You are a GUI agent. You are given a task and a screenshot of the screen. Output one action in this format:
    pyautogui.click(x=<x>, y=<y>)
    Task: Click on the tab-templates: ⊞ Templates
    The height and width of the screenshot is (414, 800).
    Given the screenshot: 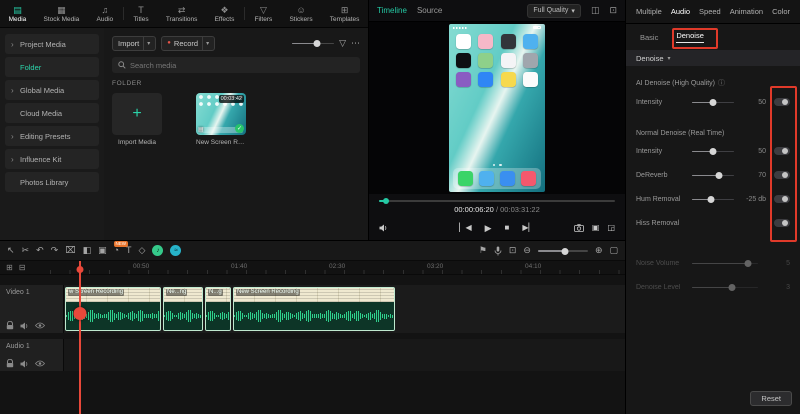 What is the action you would take?
    pyautogui.click(x=344, y=13)
    